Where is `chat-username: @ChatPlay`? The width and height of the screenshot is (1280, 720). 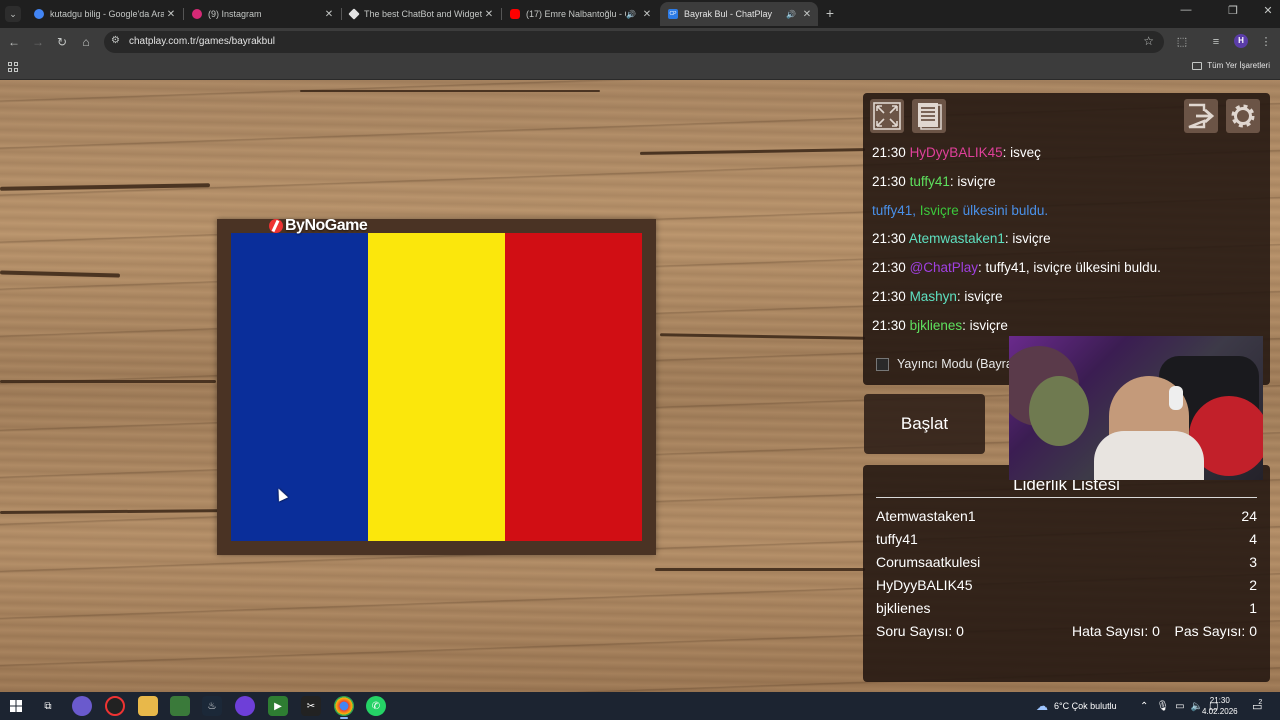
chat-username: @ChatPlay is located at coordinates (944, 268).